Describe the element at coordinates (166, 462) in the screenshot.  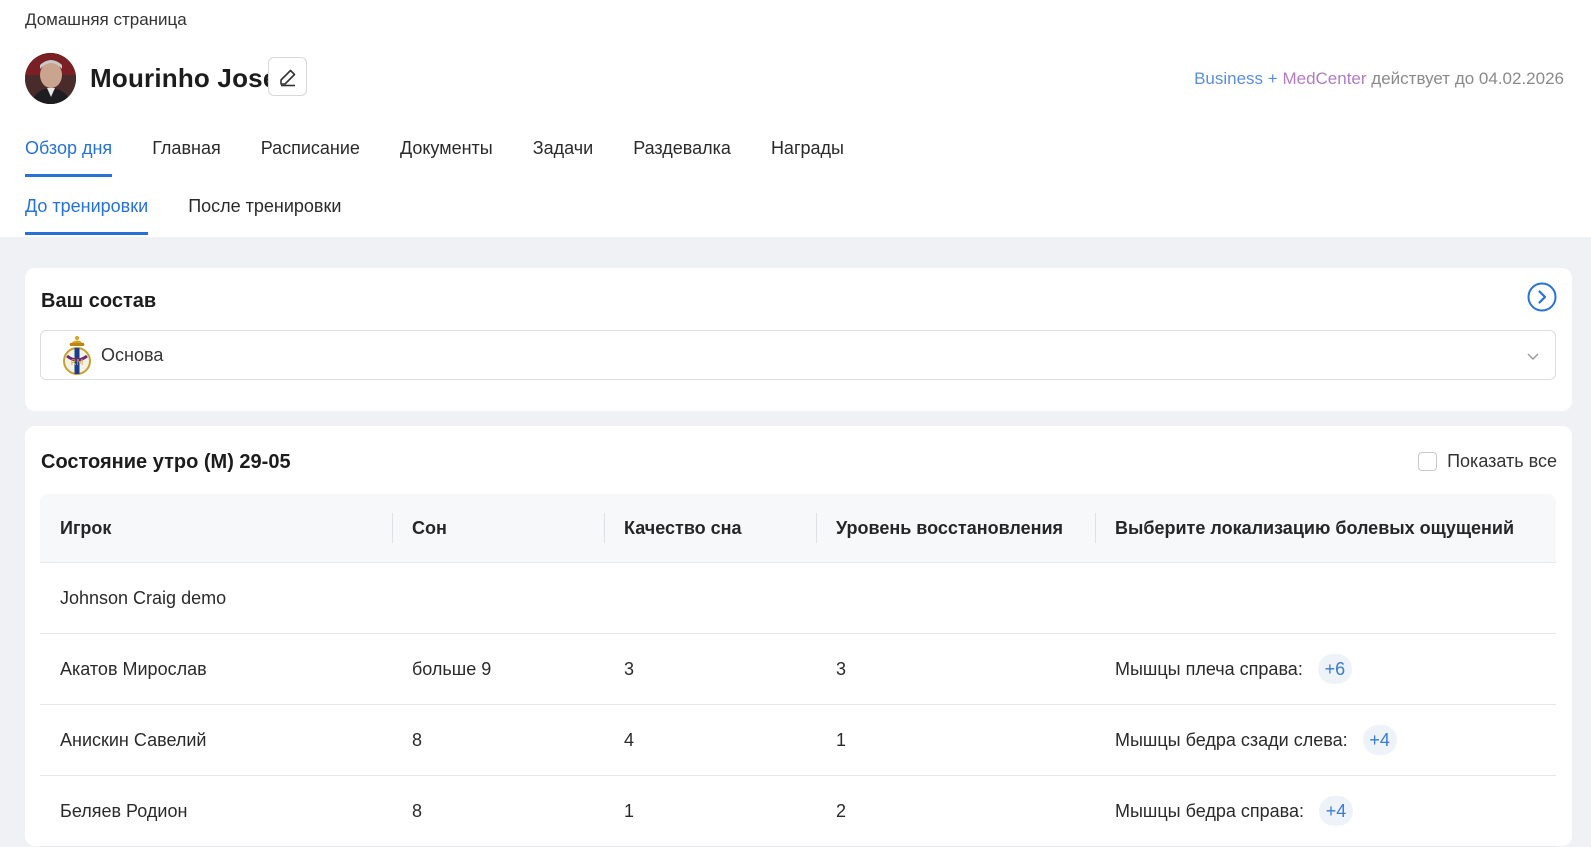
I see `state-title: Состояние утро (М) 29-05` at that location.